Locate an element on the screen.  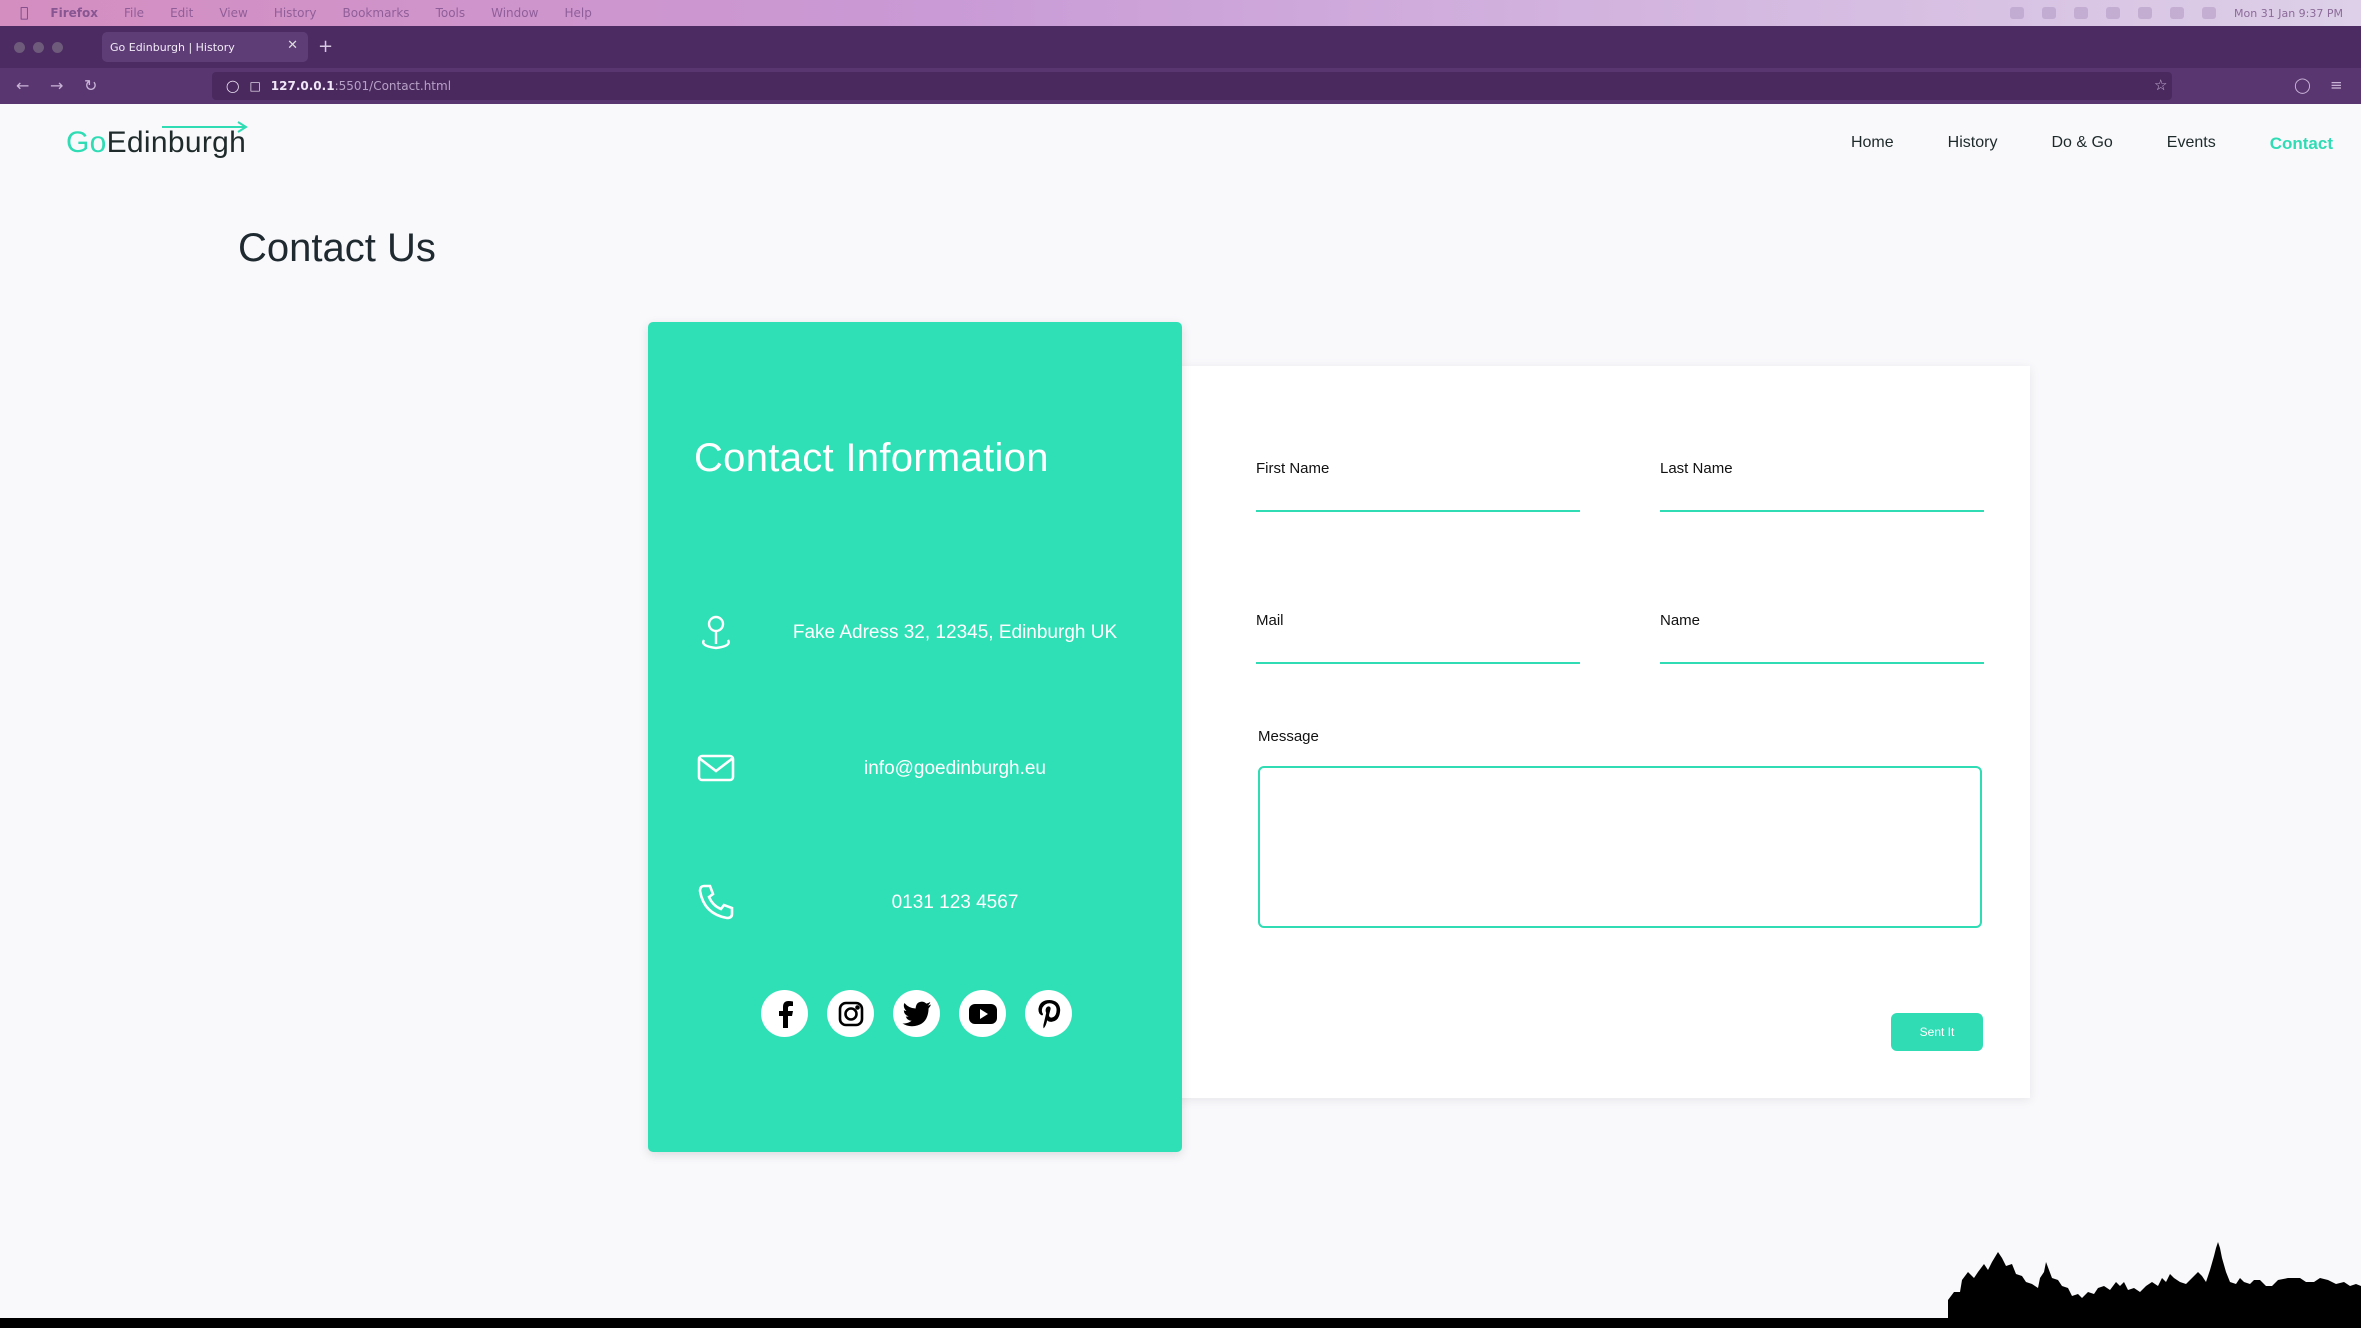
message-textarea is located at coordinates (1620, 847).